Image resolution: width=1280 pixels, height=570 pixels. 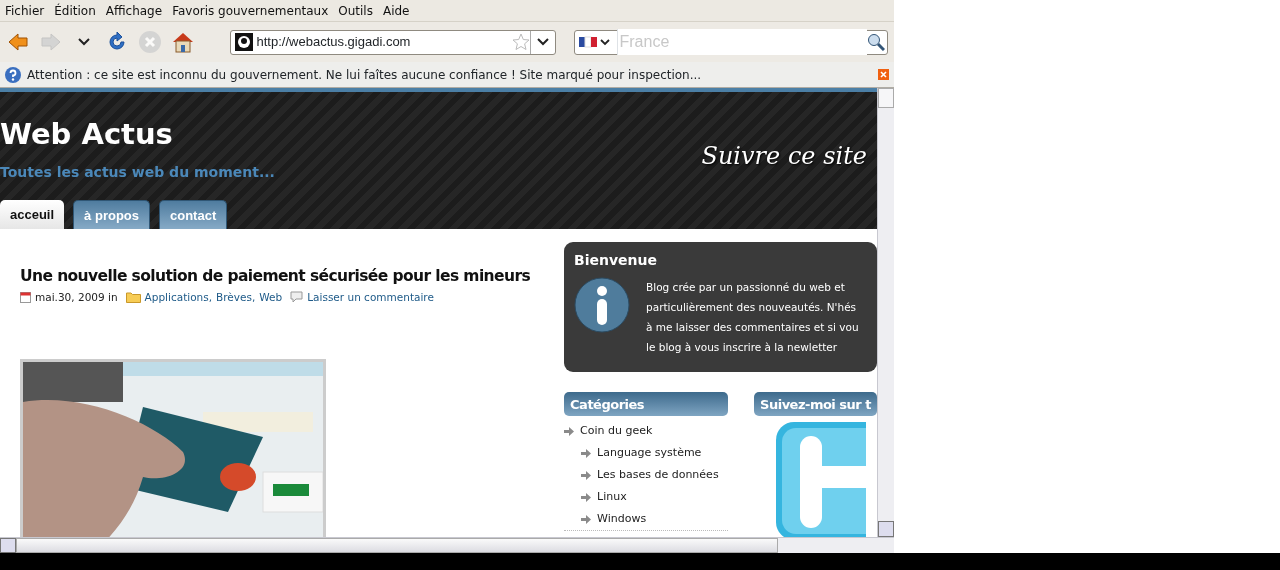 I want to click on help-icon, so click(x=13, y=74).